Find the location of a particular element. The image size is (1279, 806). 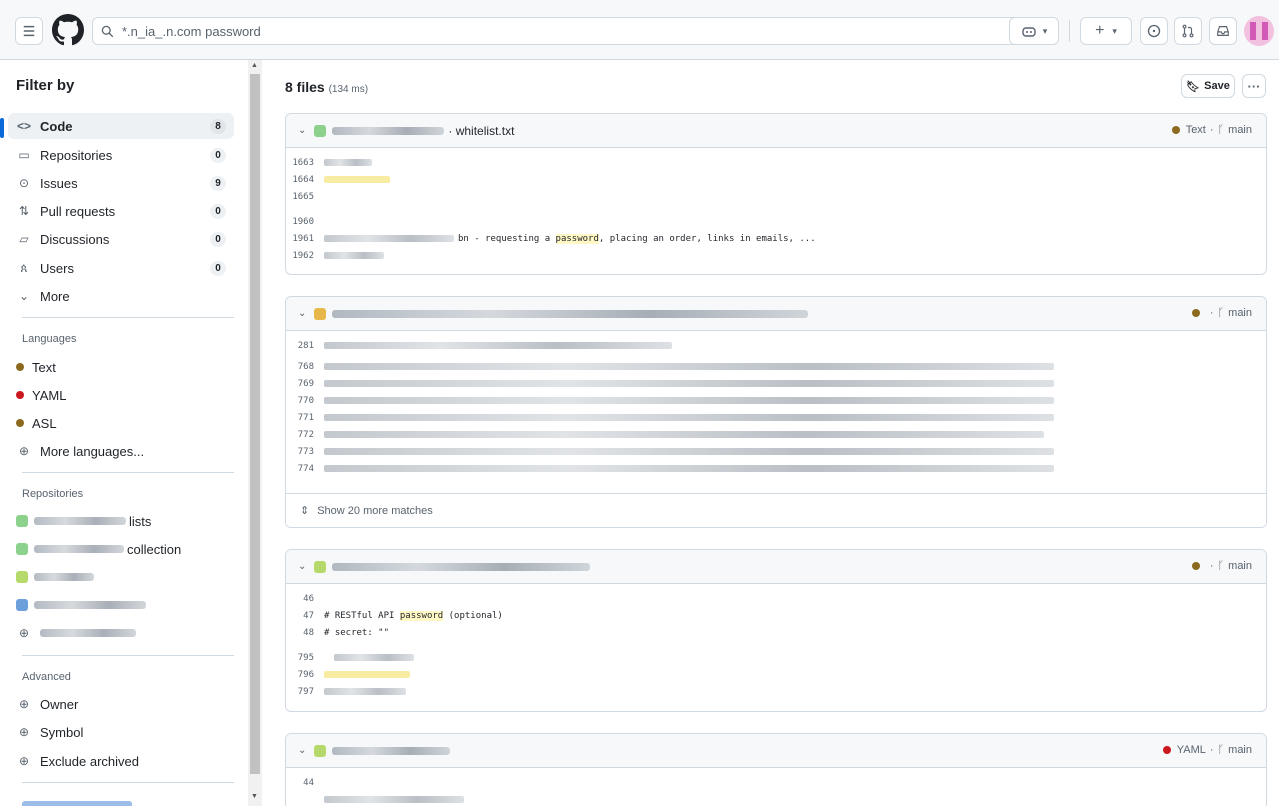

result-language: Text is located at coordinates (1195, 130).